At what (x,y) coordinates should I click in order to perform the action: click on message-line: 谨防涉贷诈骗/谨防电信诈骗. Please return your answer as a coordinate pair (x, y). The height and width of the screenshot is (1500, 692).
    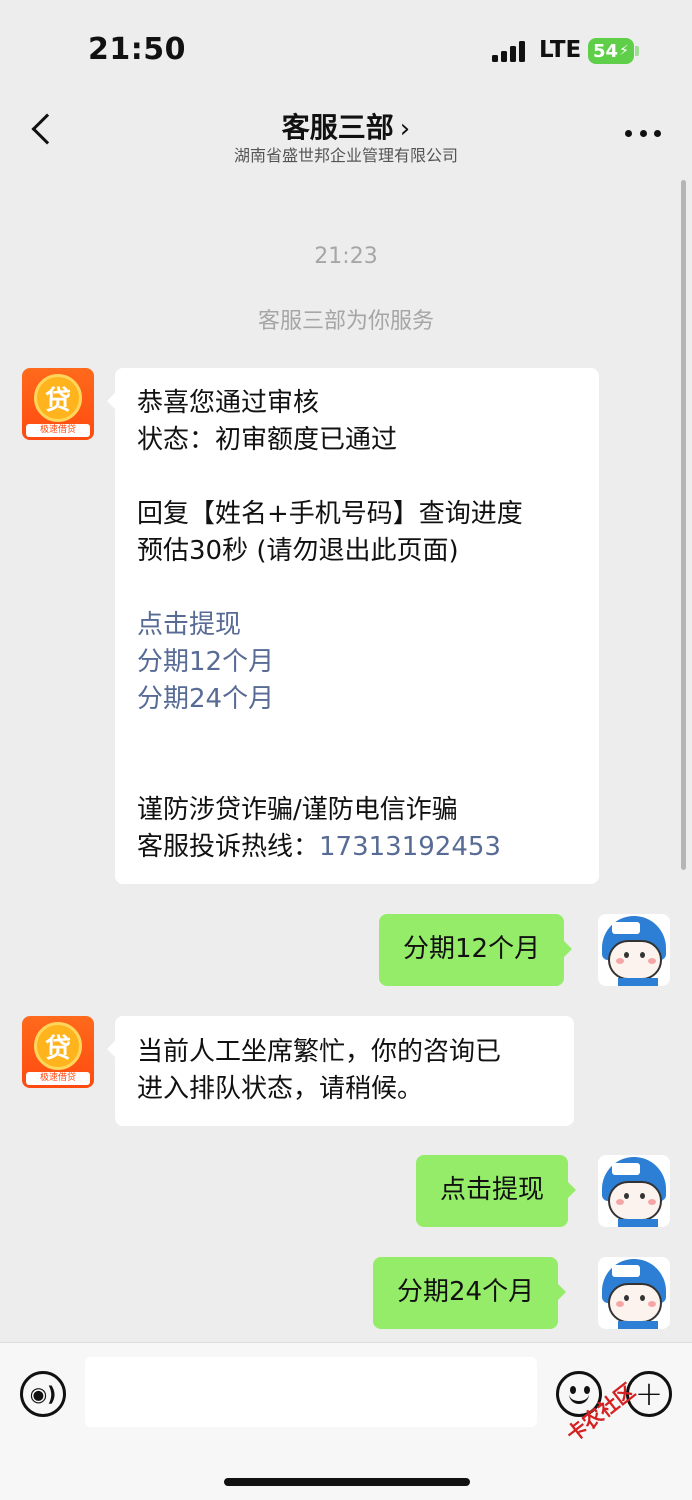
    Looking at the image, I should click on (297, 810).